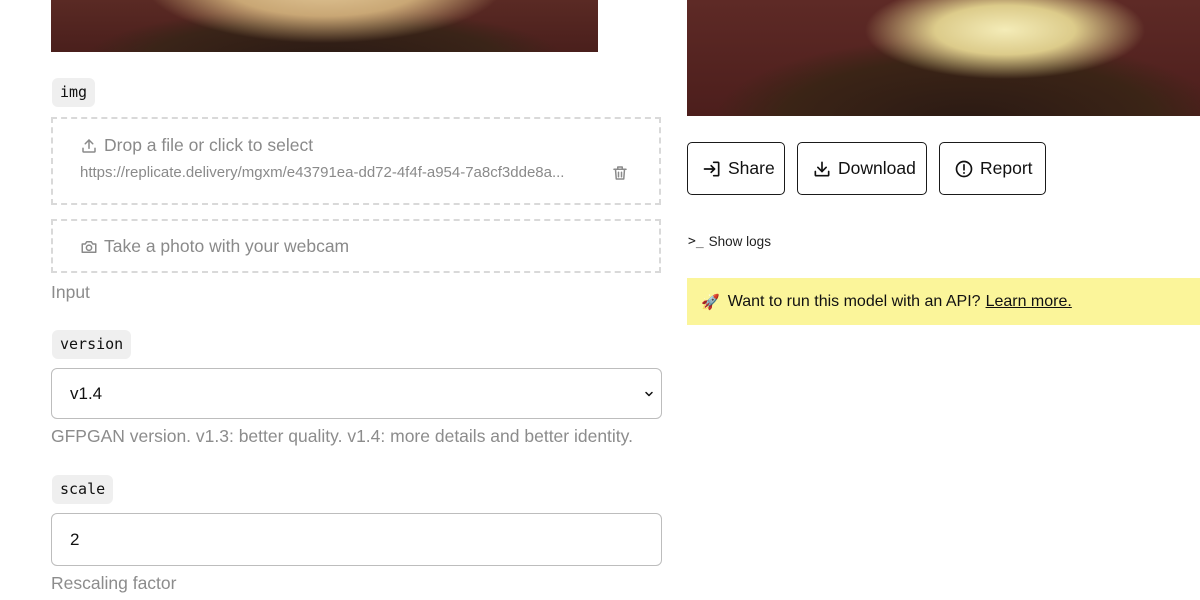 This screenshot has height=600, width=1200. Describe the element at coordinates (696, 241) in the screenshot. I see `terminal-icon: >_` at that location.